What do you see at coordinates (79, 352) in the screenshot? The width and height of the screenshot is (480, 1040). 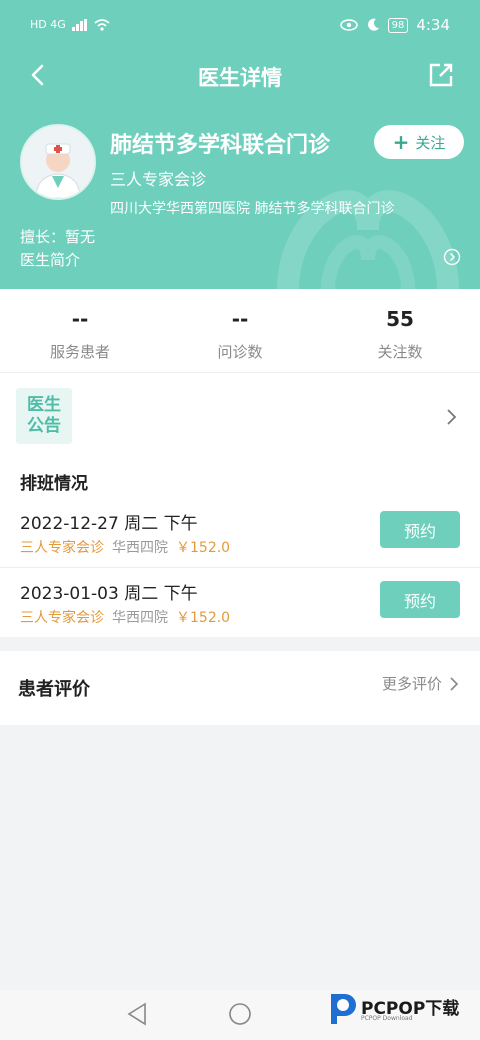 I see `stat-label: 服务患者` at bounding box center [79, 352].